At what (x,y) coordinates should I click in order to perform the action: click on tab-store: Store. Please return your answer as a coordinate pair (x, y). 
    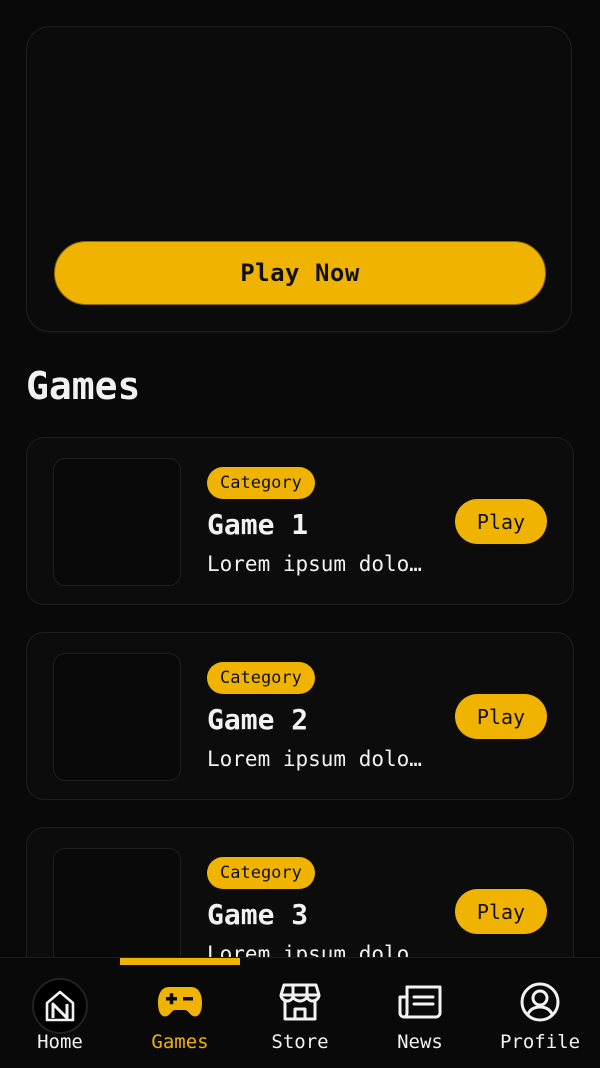
    Looking at the image, I should click on (300, 1013).